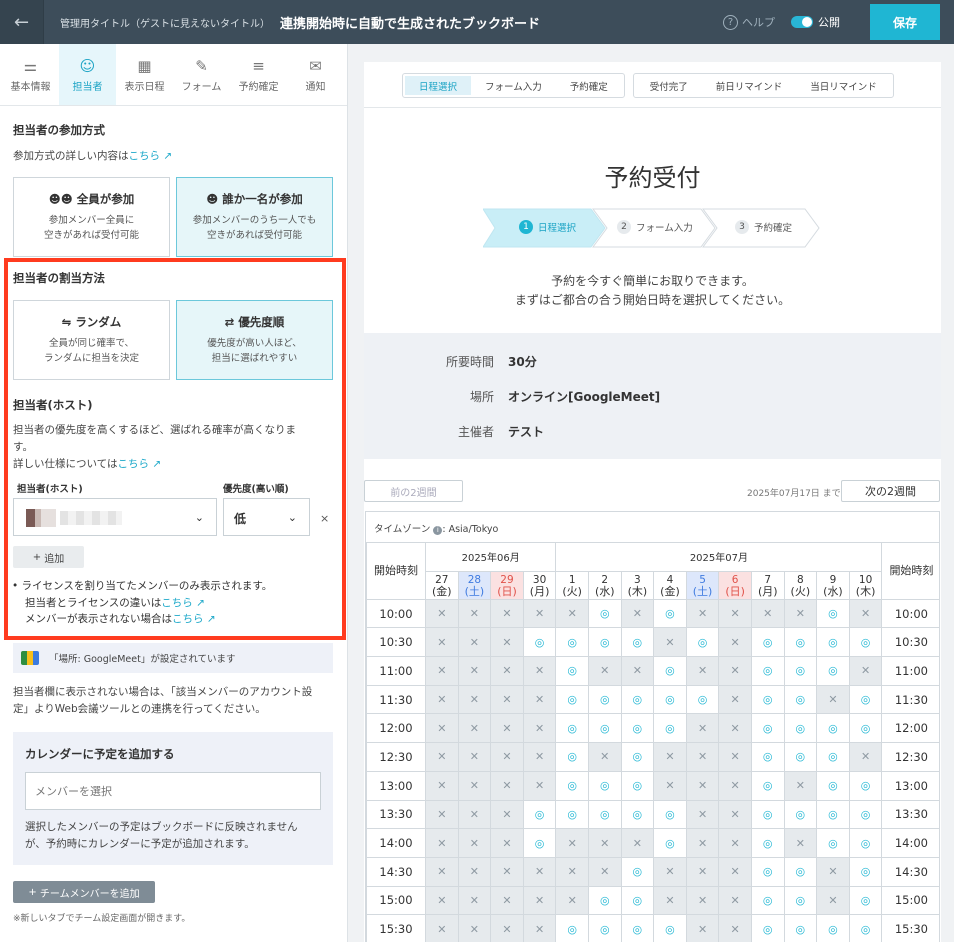 The height and width of the screenshot is (942, 954). I want to click on tab-confirm: ≡ 予約確定, so click(258, 74).